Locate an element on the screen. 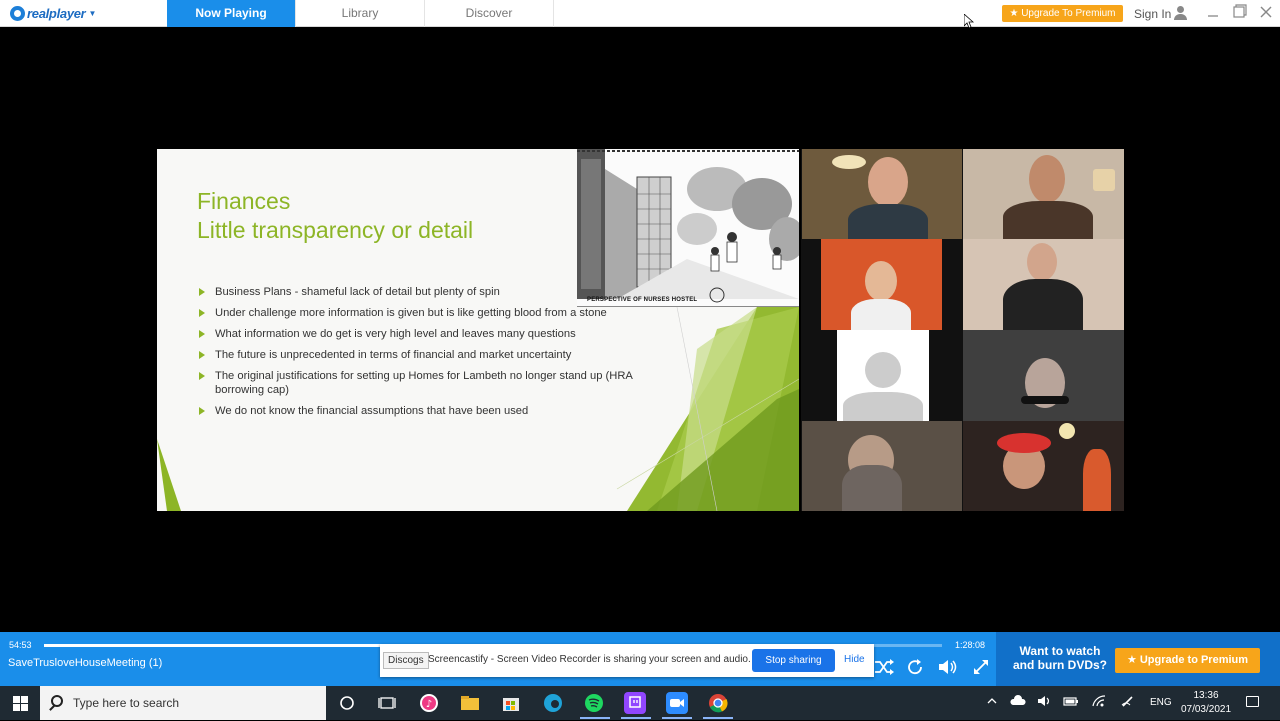 This screenshot has height=721, width=1280. tab-library: Library is located at coordinates (360, 13).